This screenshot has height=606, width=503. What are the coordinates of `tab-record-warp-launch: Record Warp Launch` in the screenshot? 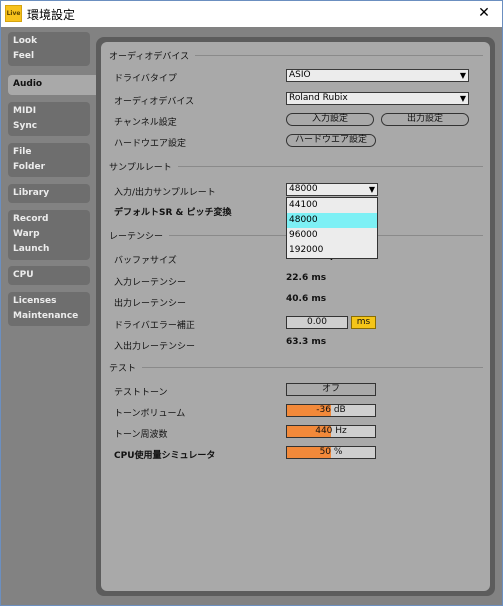 It's located at (49, 235).